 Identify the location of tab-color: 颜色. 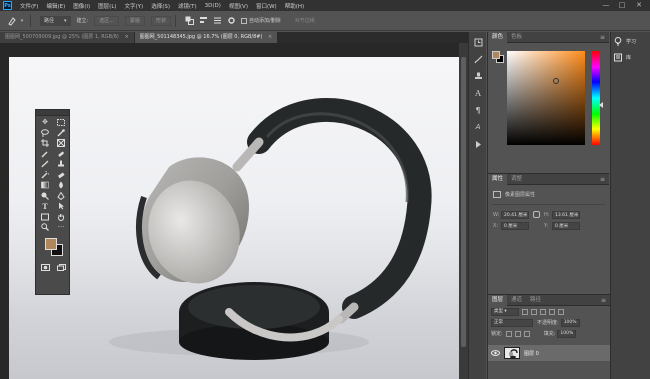
(498, 37).